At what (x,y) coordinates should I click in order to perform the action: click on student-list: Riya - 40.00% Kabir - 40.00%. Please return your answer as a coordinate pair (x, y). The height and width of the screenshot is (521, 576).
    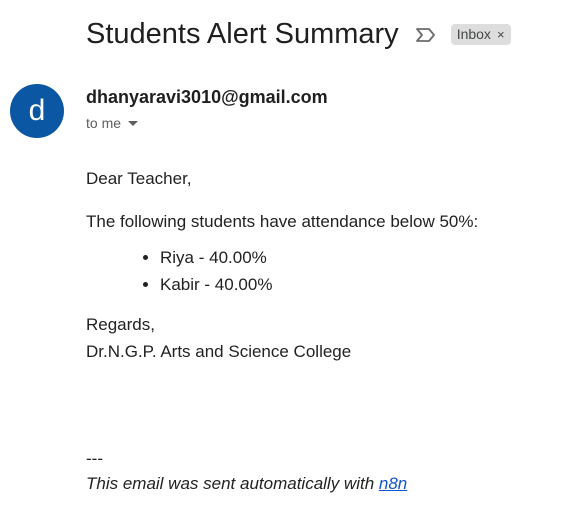
    Looking at the image, I should click on (321, 271).